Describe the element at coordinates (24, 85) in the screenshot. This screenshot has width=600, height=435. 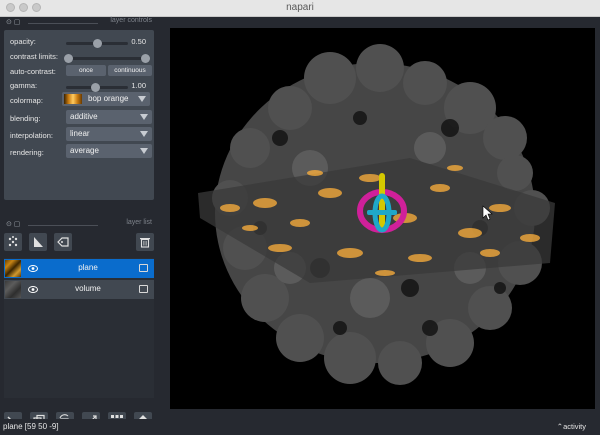
I see `gamma-label: gamma:` at that location.